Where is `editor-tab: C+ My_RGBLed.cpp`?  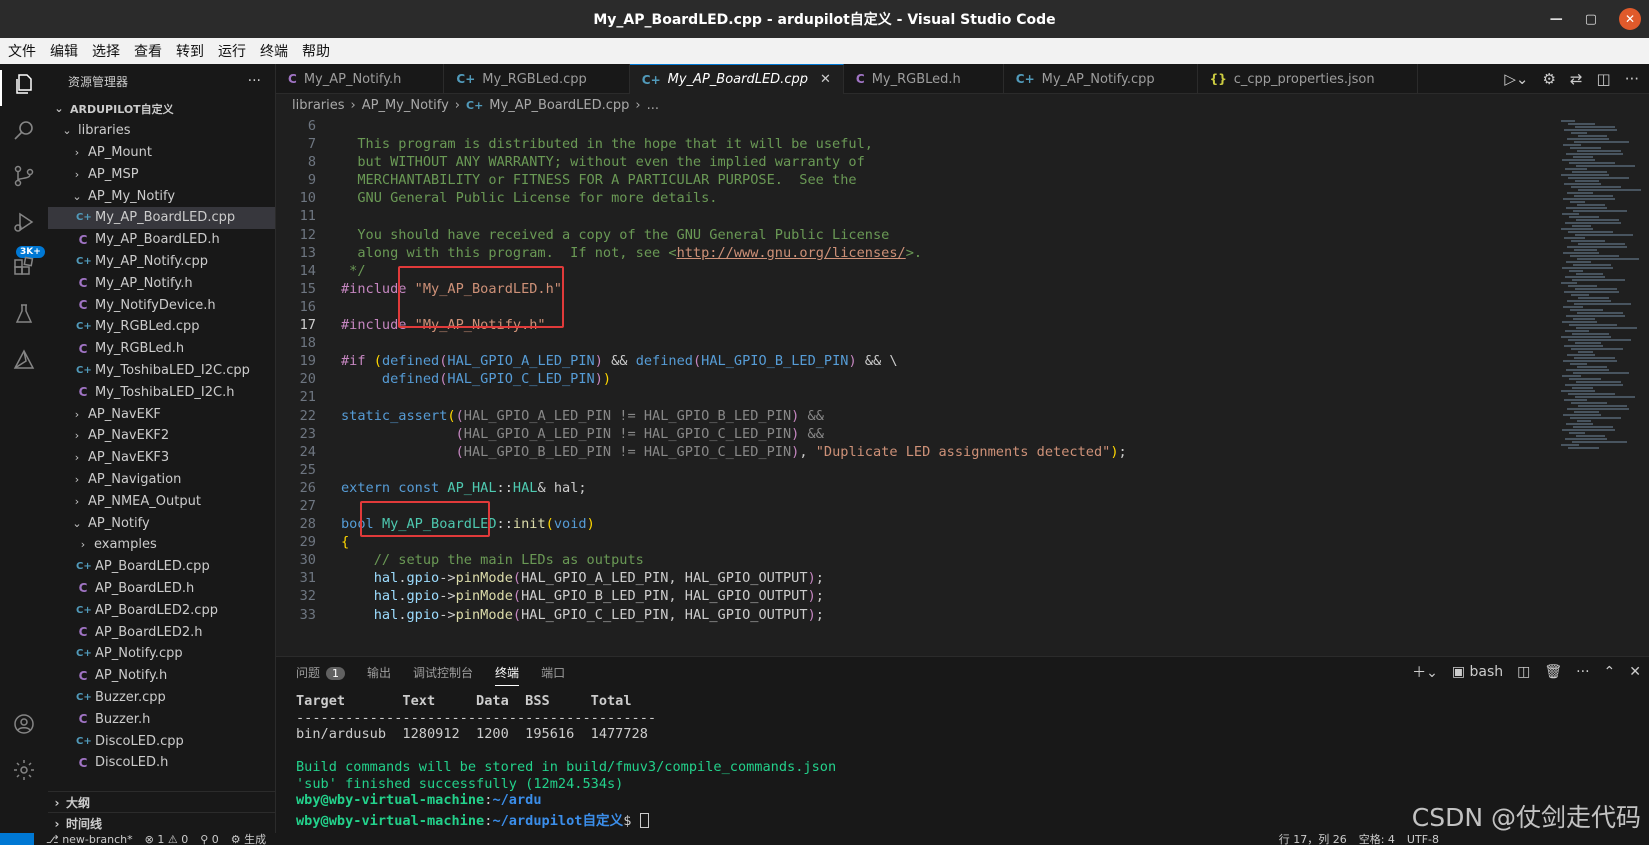 editor-tab: C+ My_RGBLed.cpp is located at coordinates (537, 79).